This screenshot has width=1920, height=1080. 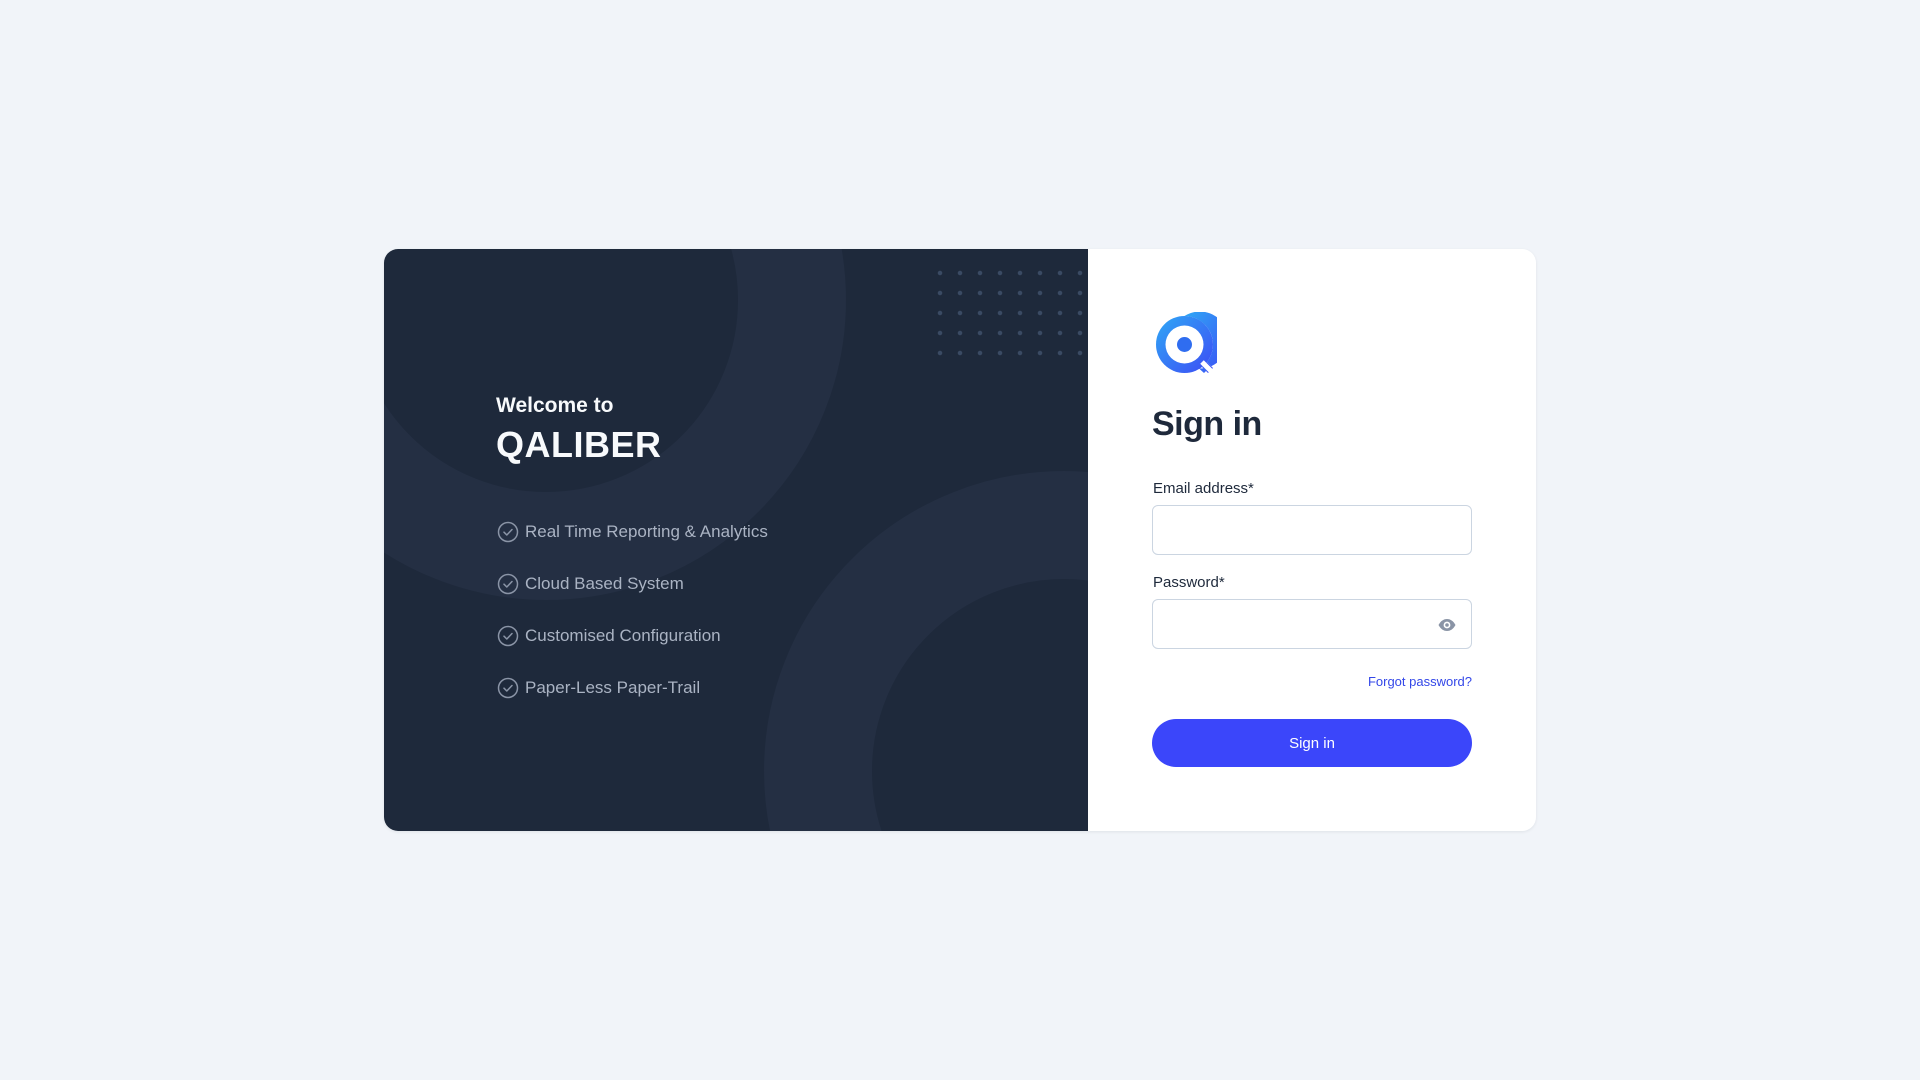 What do you see at coordinates (1190, 344) in the screenshot?
I see `qaliber-logo-icon` at bounding box center [1190, 344].